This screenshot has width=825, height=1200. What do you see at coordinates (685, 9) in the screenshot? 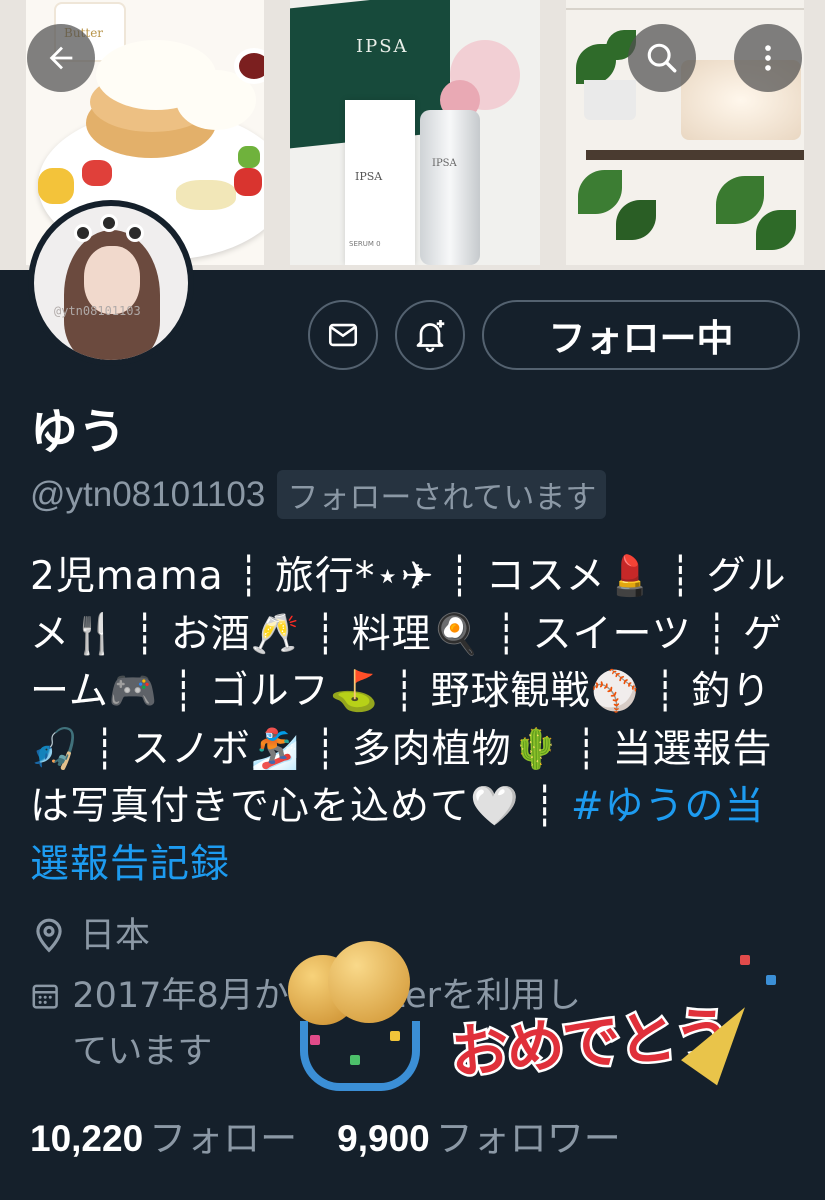
I see `wall-line` at bounding box center [685, 9].